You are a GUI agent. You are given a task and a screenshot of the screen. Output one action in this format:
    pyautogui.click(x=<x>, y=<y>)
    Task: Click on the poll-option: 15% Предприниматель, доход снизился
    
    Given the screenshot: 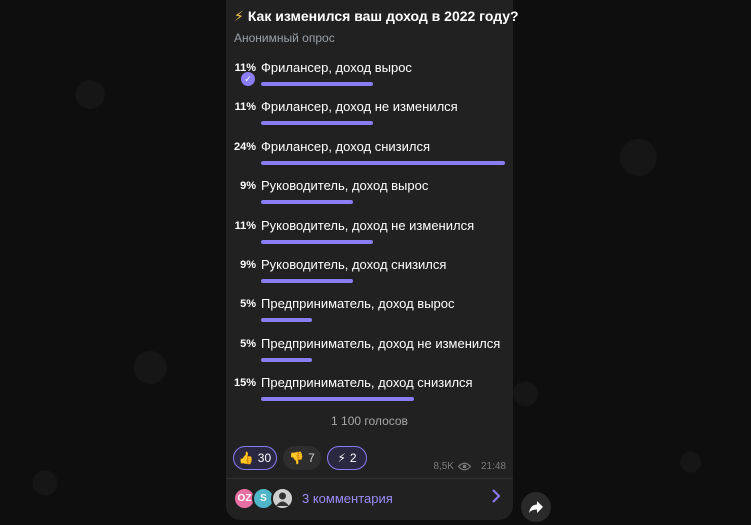 What is the action you would take?
    pyautogui.click(x=369, y=394)
    